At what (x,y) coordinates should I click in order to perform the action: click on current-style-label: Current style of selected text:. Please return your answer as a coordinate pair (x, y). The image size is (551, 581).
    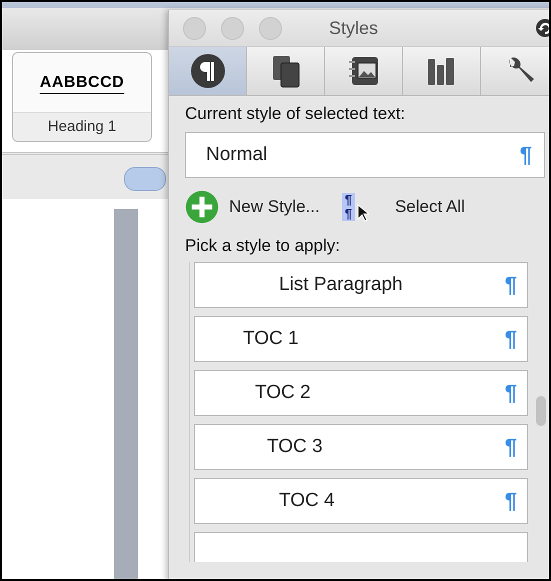
    Looking at the image, I should click on (295, 114).